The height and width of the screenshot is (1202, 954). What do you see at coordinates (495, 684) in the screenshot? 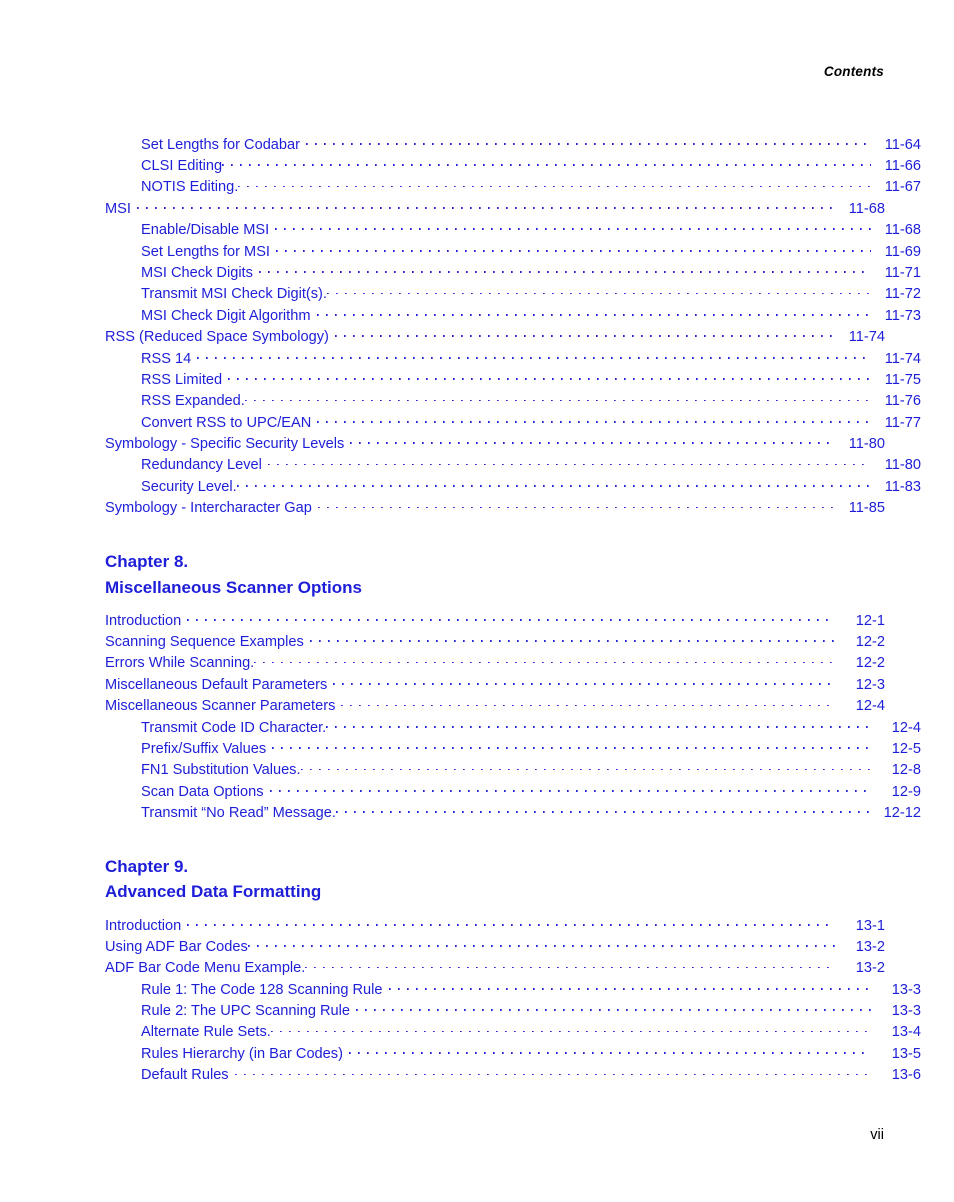
I see `toc-entry: Miscellaneous Default Parameters 12-3` at bounding box center [495, 684].